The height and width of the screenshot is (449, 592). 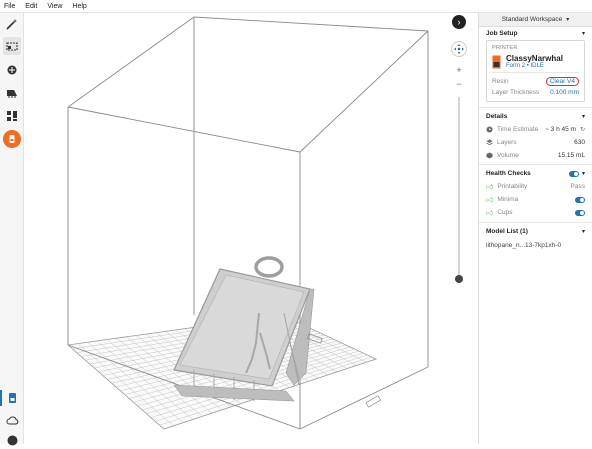 I want to click on time-estimate-row: Time Estimate ~ 3 h 45 m ↻, so click(x=535, y=129).